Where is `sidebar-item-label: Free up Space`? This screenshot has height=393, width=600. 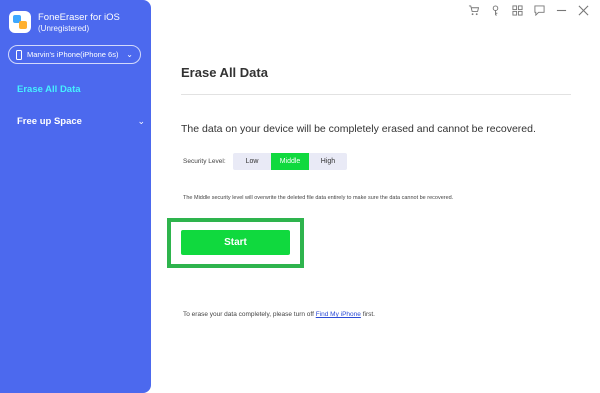
sidebar-item-label: Free up Space is located at coordinates (49, 121).